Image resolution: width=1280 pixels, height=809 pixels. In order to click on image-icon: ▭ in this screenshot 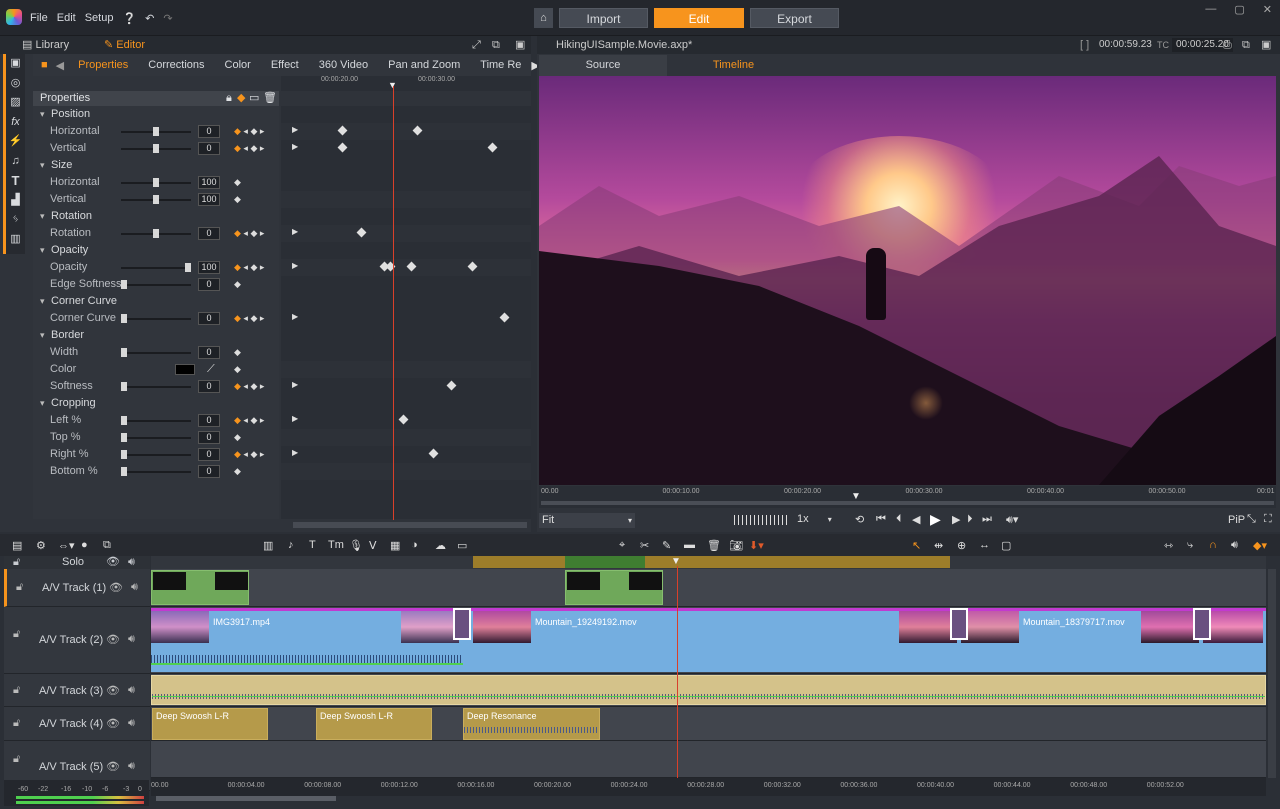, I will do `click(254, 98)`.